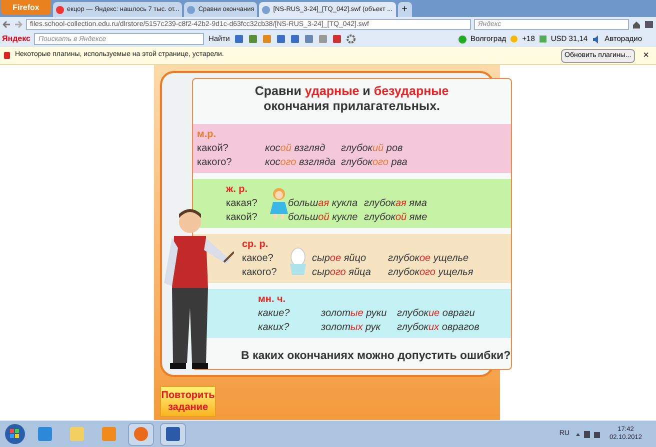 The width and height of the screenshot is (656, 447). What do you see at coordinates (15, 434) in the screenshot?
I see `start-button-icon` at bounding box center [15, 434].